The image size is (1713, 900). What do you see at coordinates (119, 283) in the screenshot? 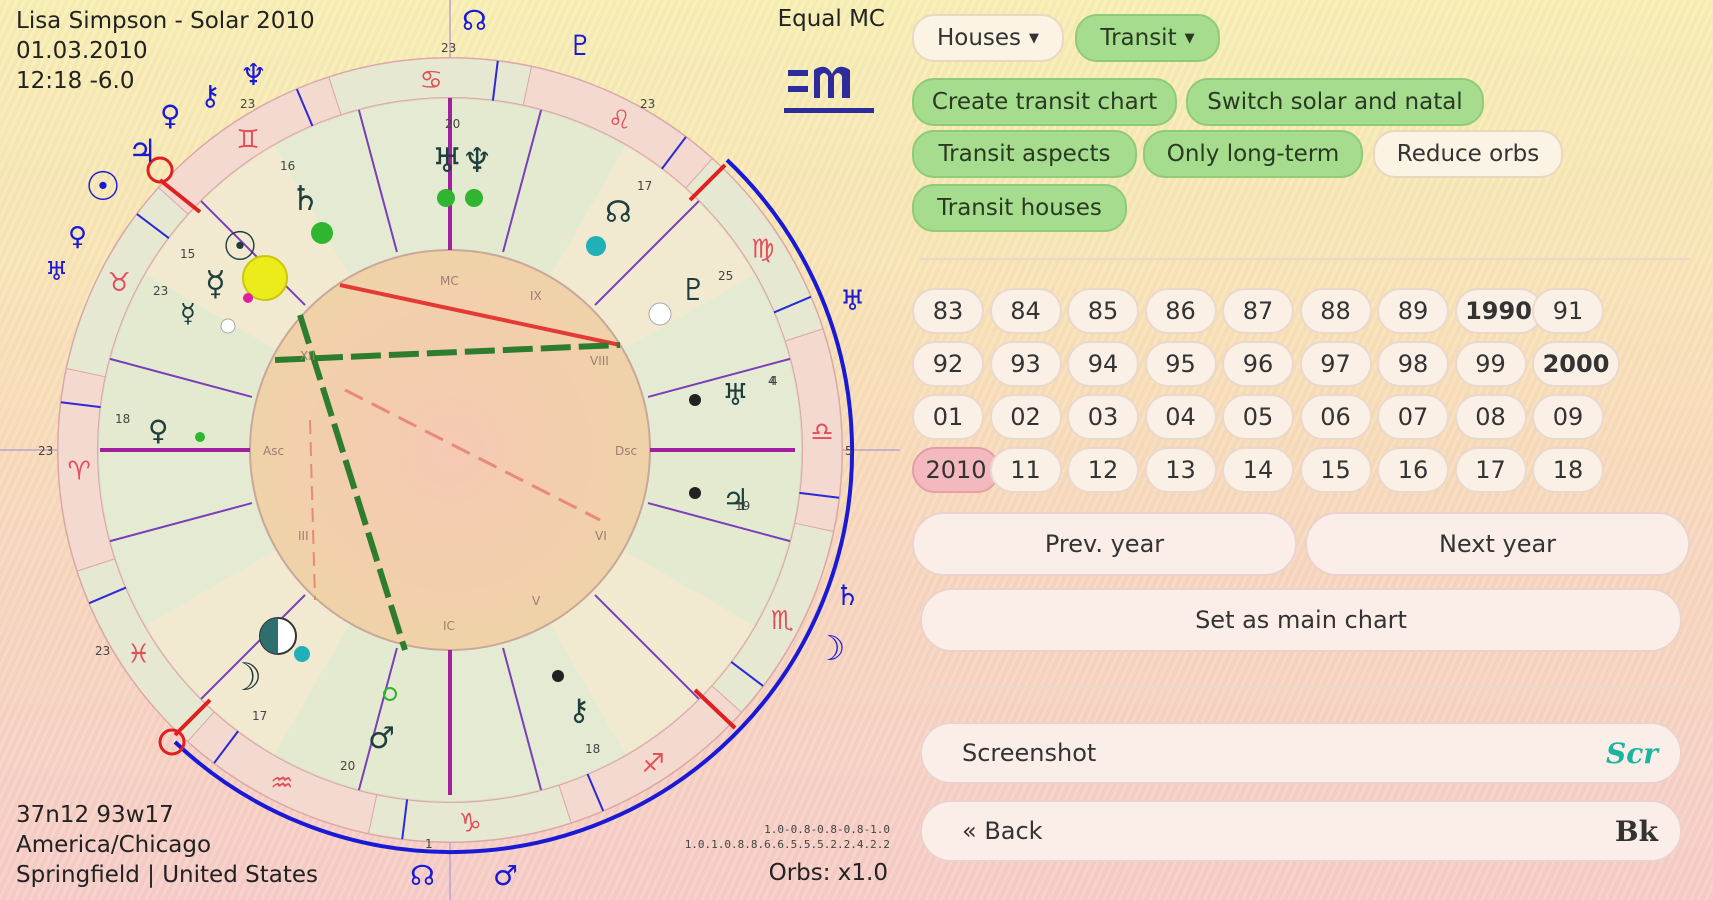
I see `zodiac-sign-glyph: ♉` at bounding box center [119, 283].